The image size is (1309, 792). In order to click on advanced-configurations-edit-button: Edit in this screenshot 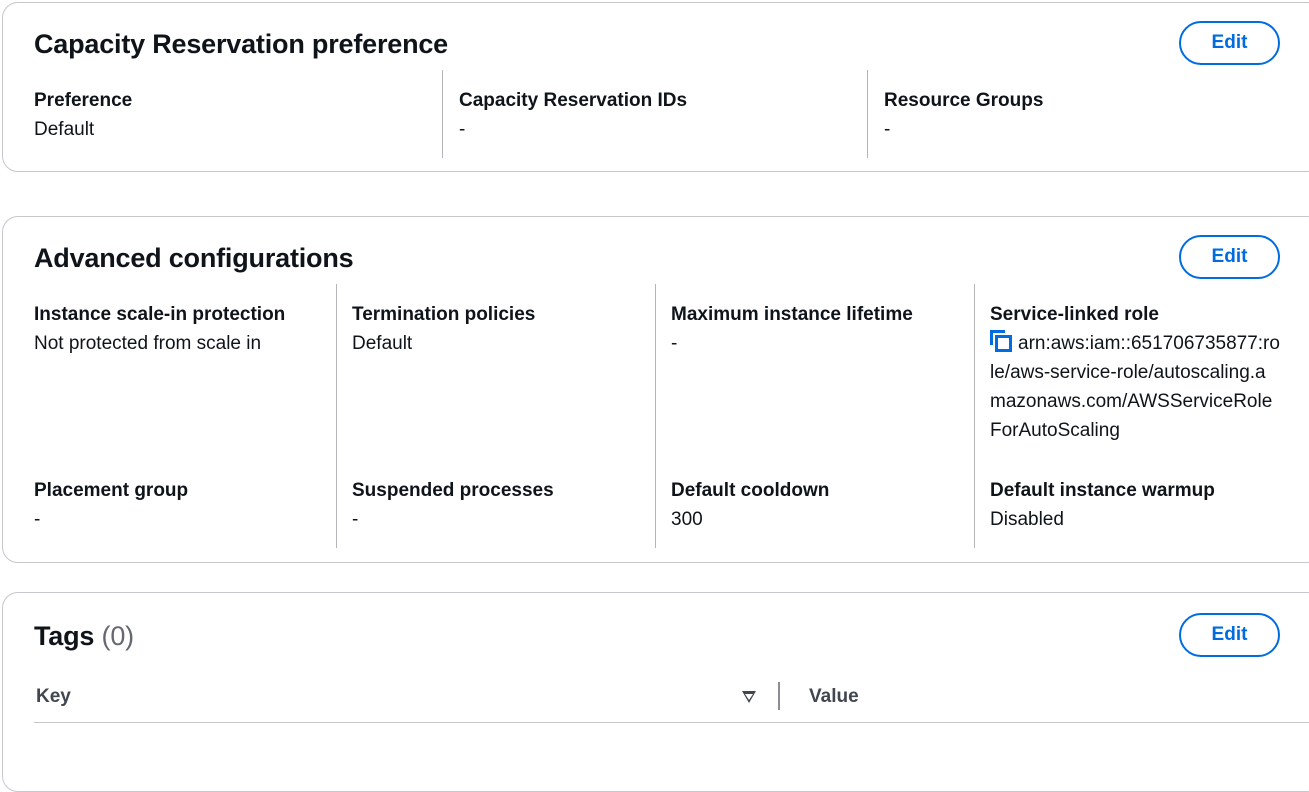, I will do `click(1229, 257)`.